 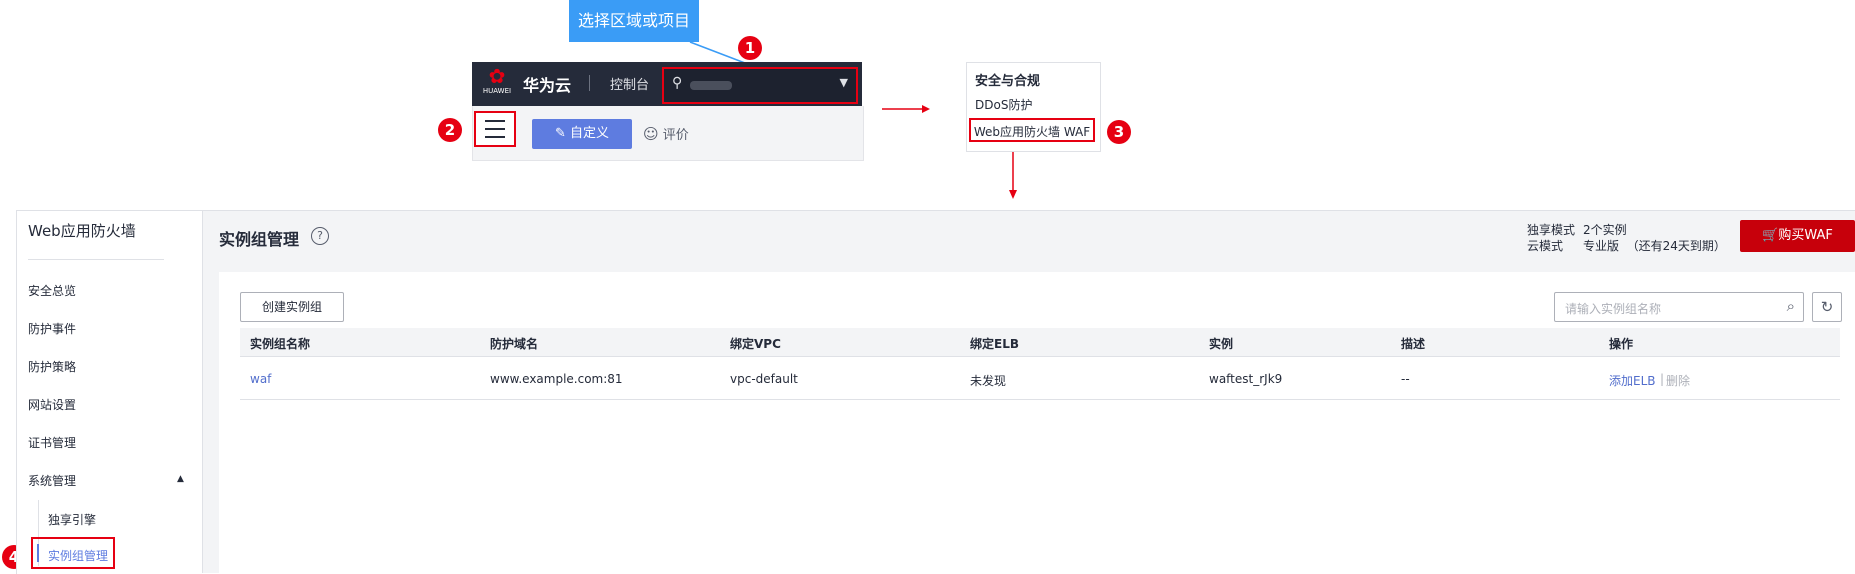 What do you see at coordinates (1413, 344) in the screenshot?
I see `column-header-description: 描述` at bounding box center [1413, 344].